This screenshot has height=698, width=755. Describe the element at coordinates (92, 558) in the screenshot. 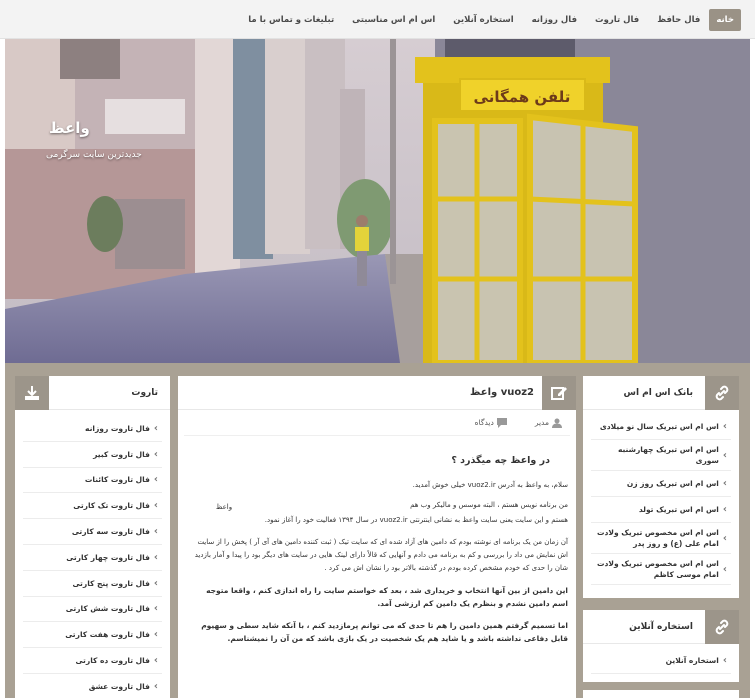

I see `list-item: فال تاروت چهار کارتی` at that location.